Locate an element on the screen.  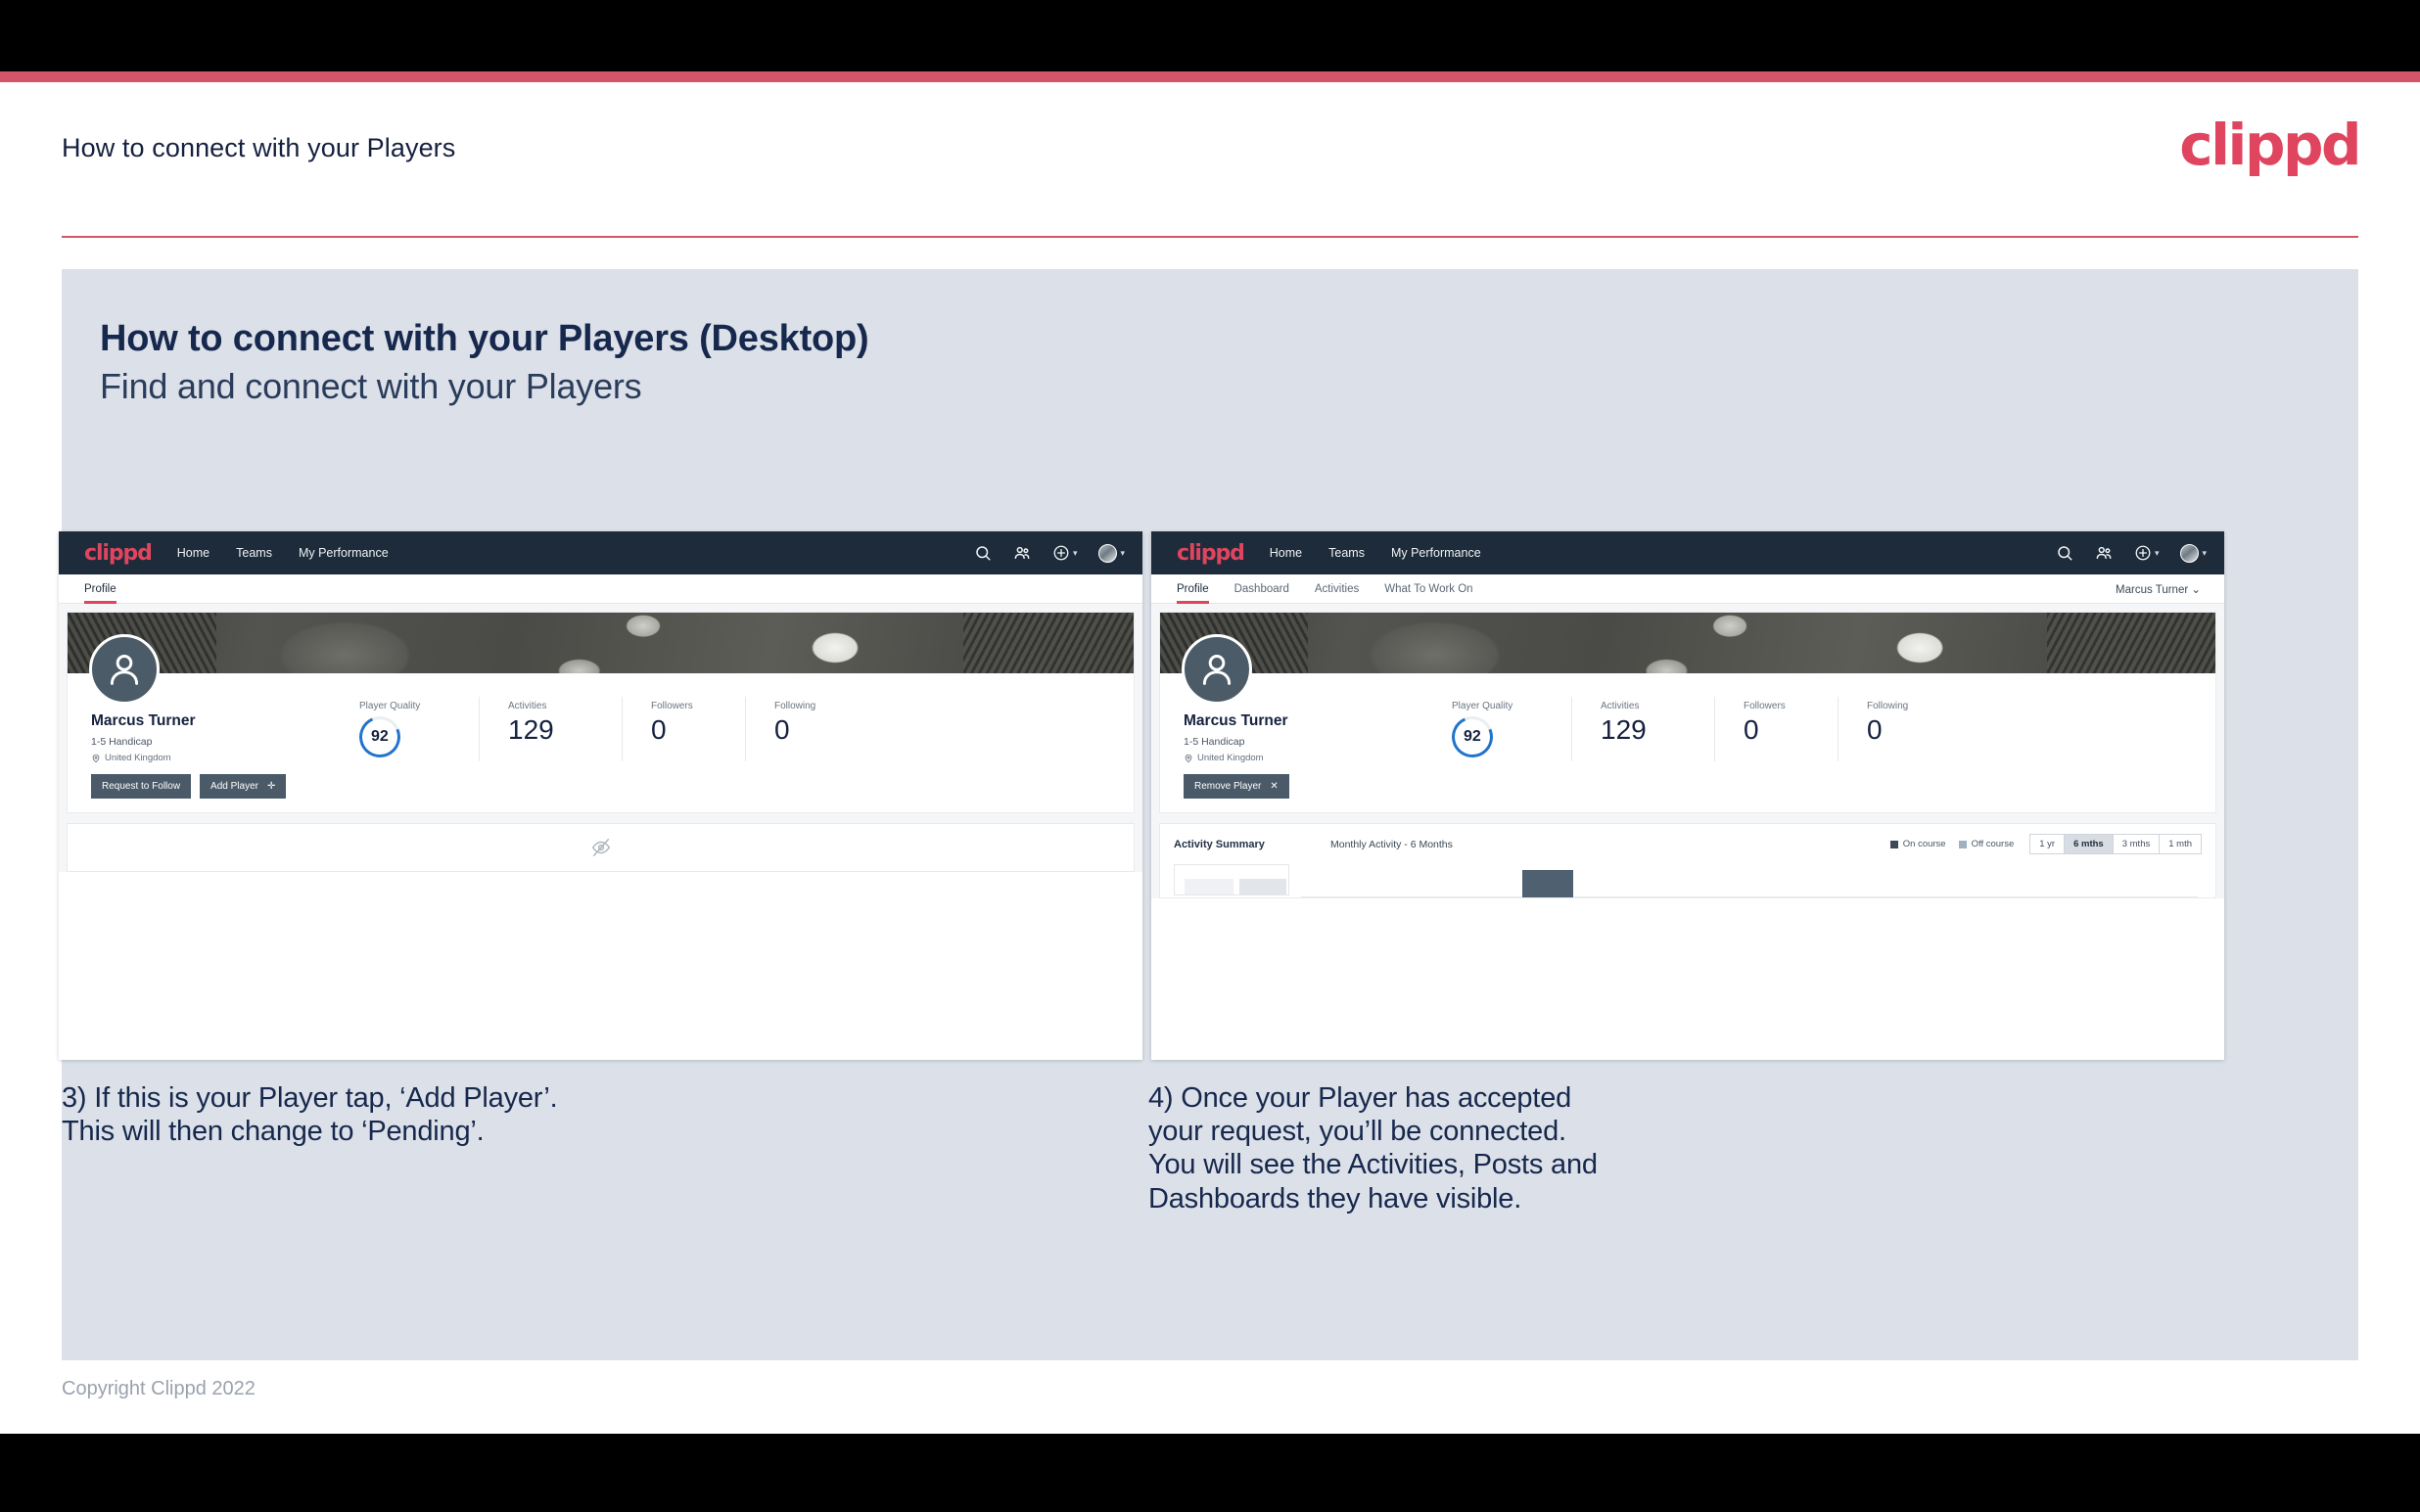
eye-off-icon is located at coordinates (600, 847).